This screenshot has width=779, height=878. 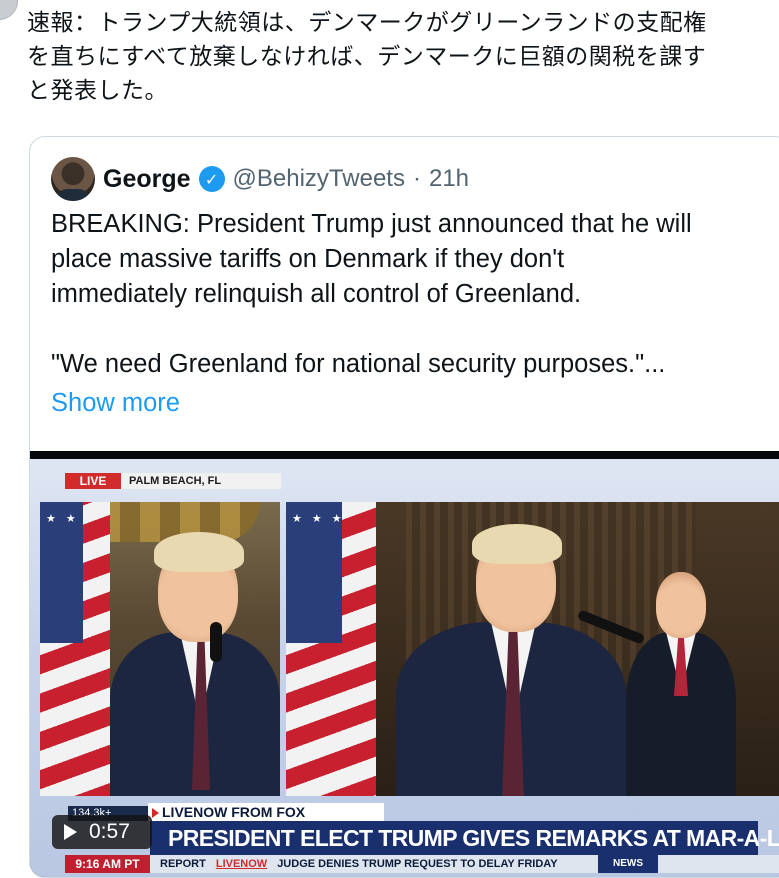 What do you see at coordinates (319, 179) in the screenshot?
I see `author-handle: @BehizyTweets` at bounding box center [319, 179].